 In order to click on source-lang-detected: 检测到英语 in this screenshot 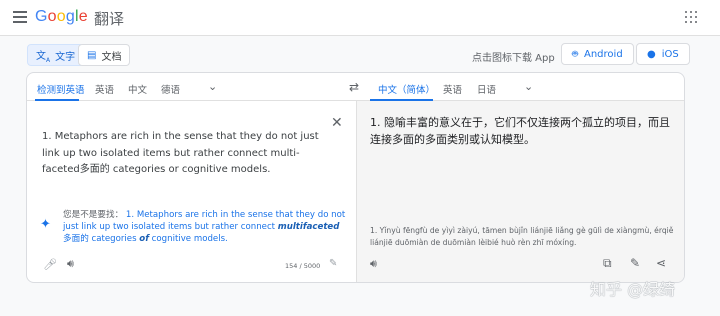, I will do `click(61, 89)`.